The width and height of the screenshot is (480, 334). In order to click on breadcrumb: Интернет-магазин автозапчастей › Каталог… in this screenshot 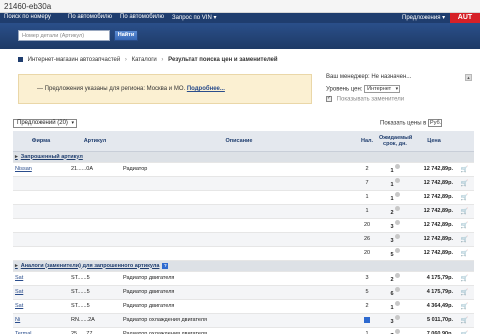, I will do `click(148, 60)`.